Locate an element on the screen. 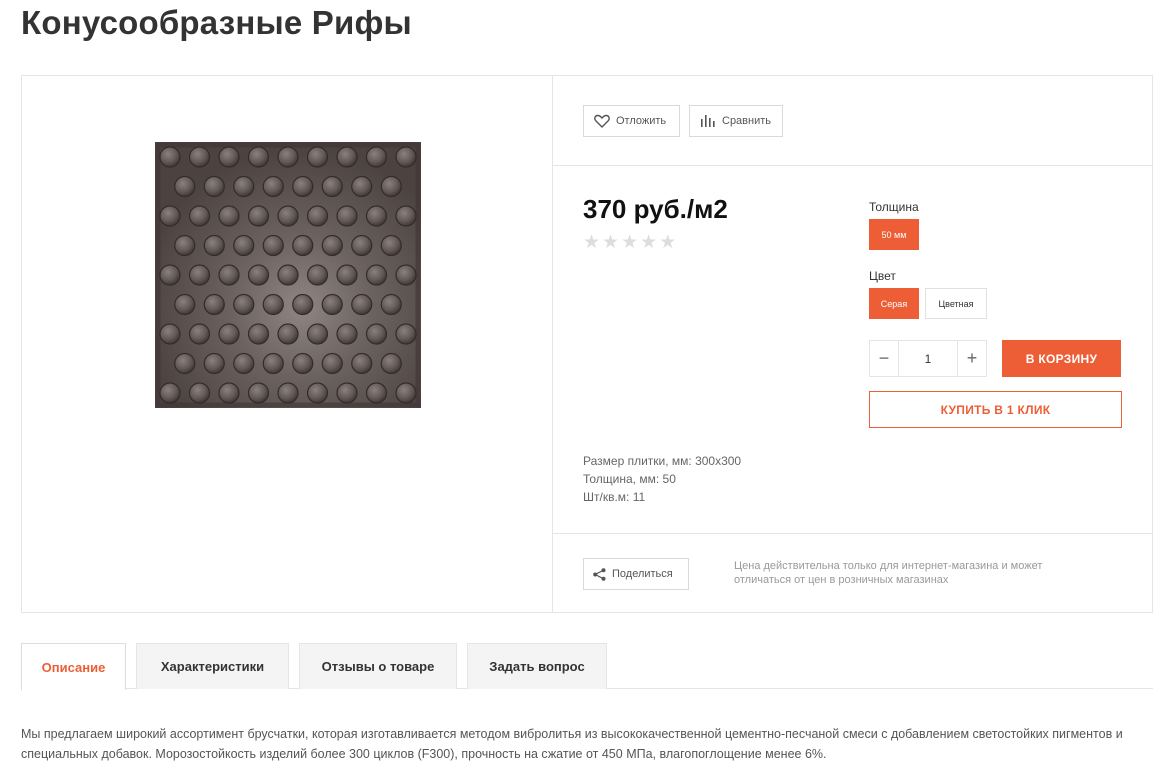  thickness-option-50: 50 мм is located at coordinates (894, 234).